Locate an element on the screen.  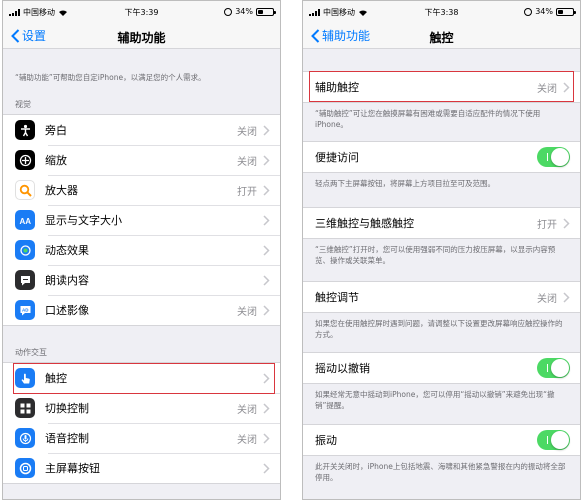
text-size-icon: AA is located at coordinates (25, 220).